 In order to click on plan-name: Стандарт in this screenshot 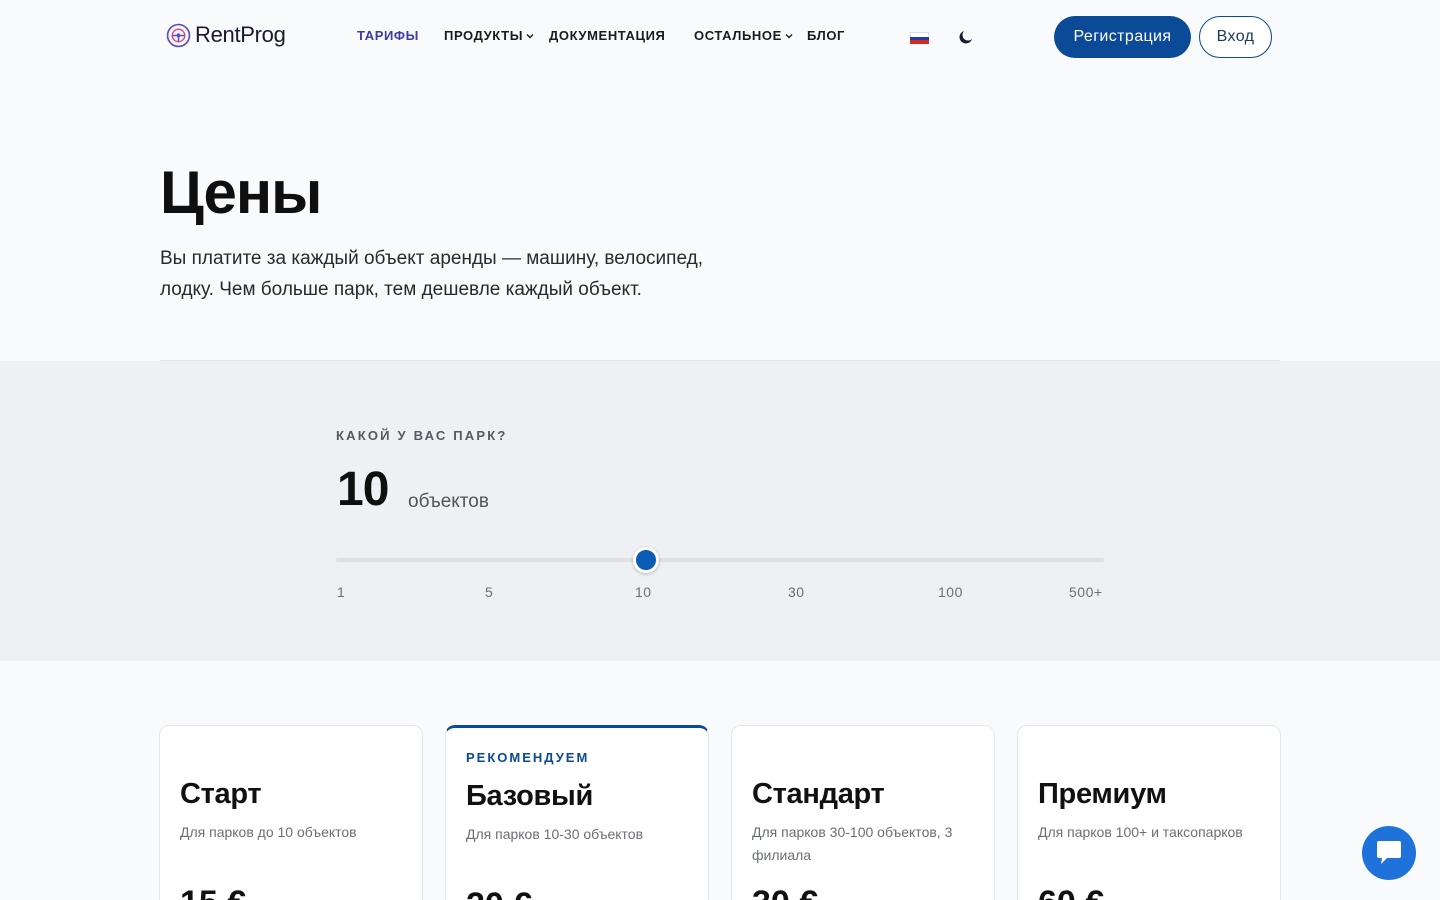, I will do `click(818, 794)`.